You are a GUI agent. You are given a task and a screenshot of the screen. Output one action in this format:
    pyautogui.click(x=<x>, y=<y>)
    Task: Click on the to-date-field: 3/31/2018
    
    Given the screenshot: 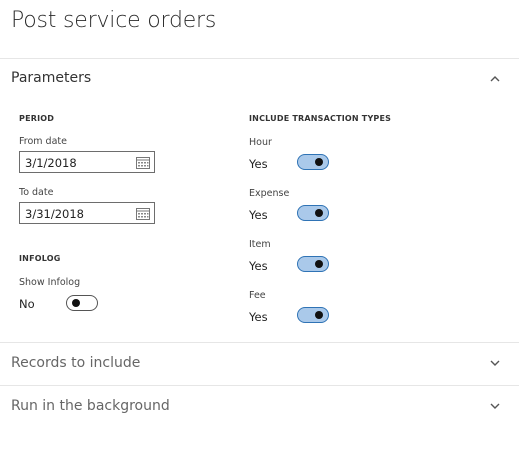 What is the action you would take?
    pyautogui.click(x=87, y=213)
    